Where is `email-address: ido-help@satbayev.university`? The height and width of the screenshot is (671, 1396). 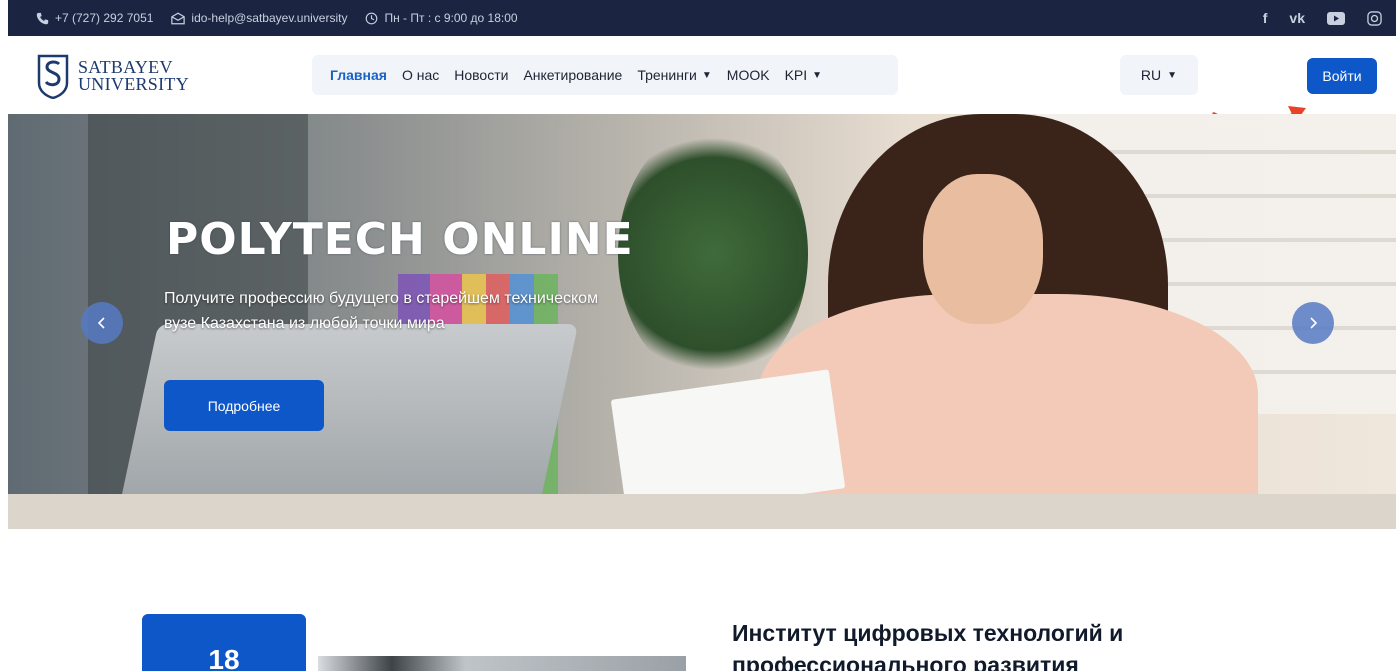
email-address: ido-help@satbayev.university is located at coordinates (269, 18).